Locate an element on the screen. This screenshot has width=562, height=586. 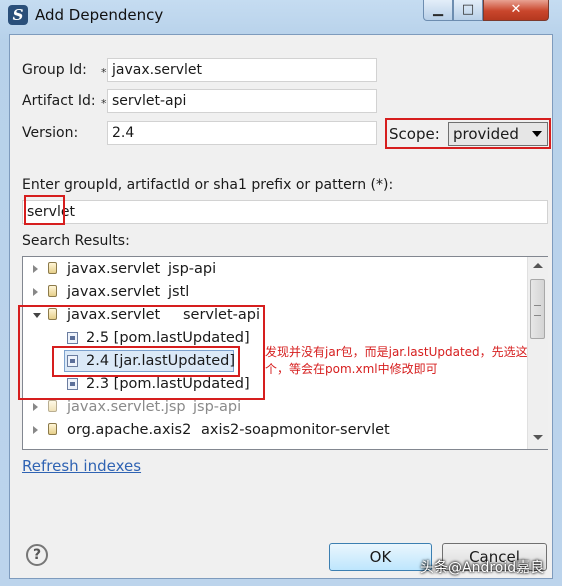
scroll-up-icon is located at coordinates (538, 265).